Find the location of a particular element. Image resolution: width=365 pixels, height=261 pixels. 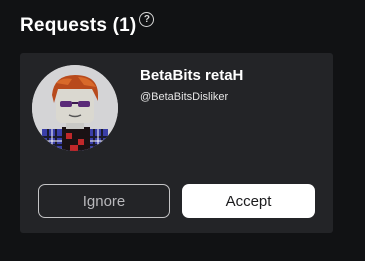

display-name: BetaBits retaH is located at coordinates (191, 75).